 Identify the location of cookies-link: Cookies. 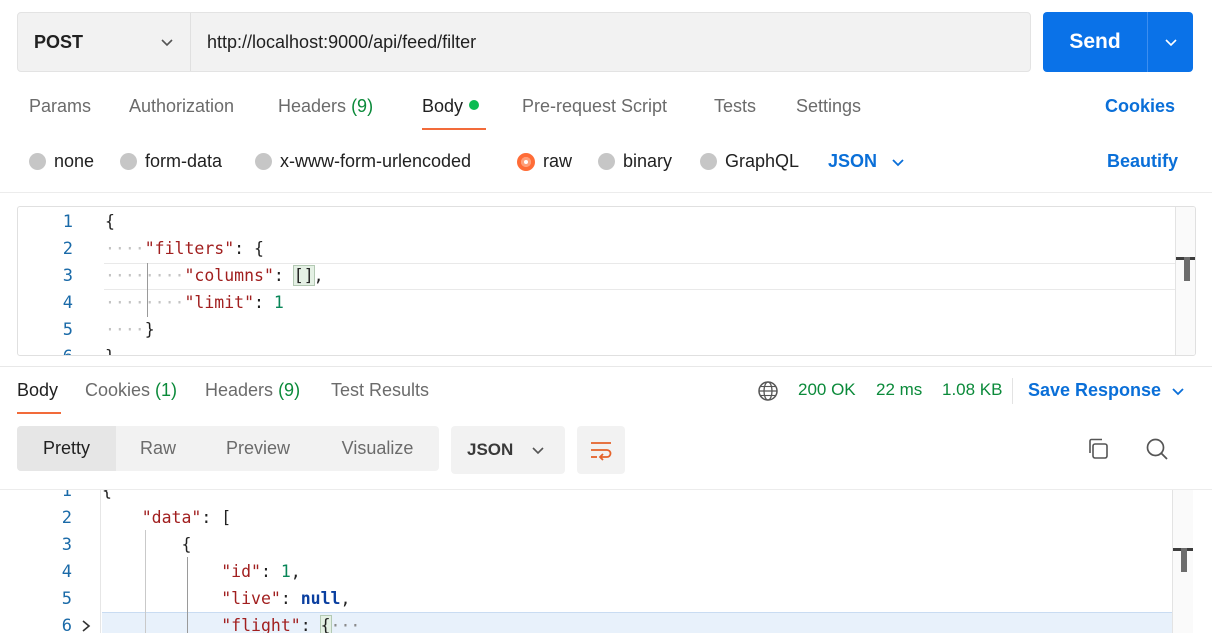
(1140, 106).